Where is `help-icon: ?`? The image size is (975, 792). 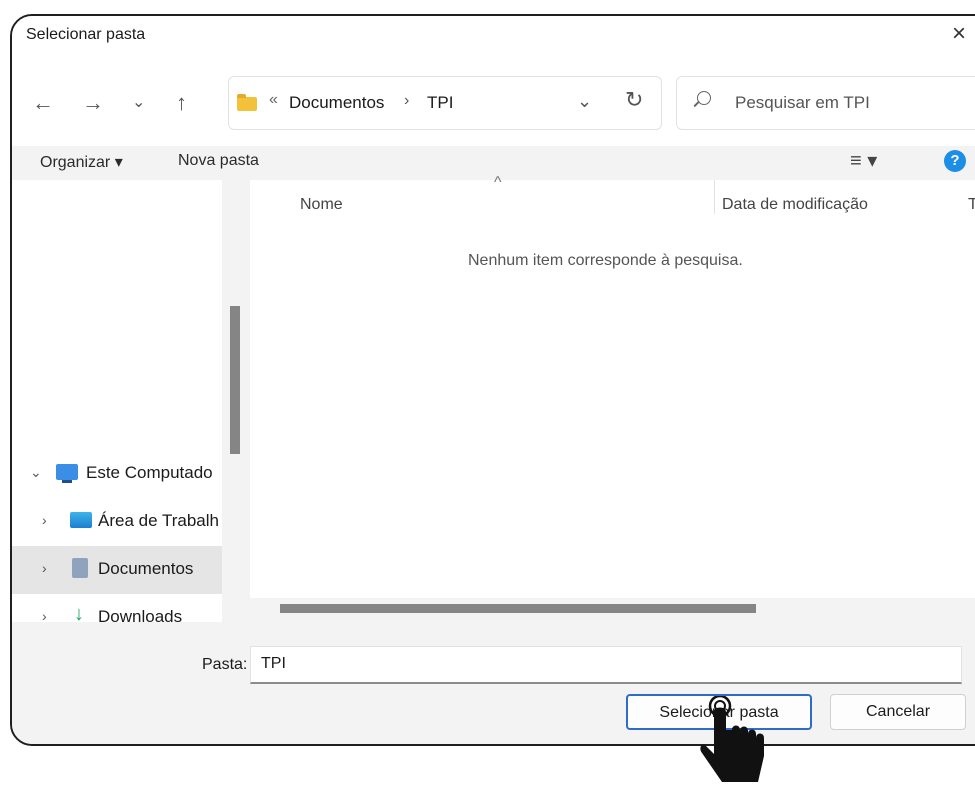
help-icon: ? is located at coordinates (955, 161).